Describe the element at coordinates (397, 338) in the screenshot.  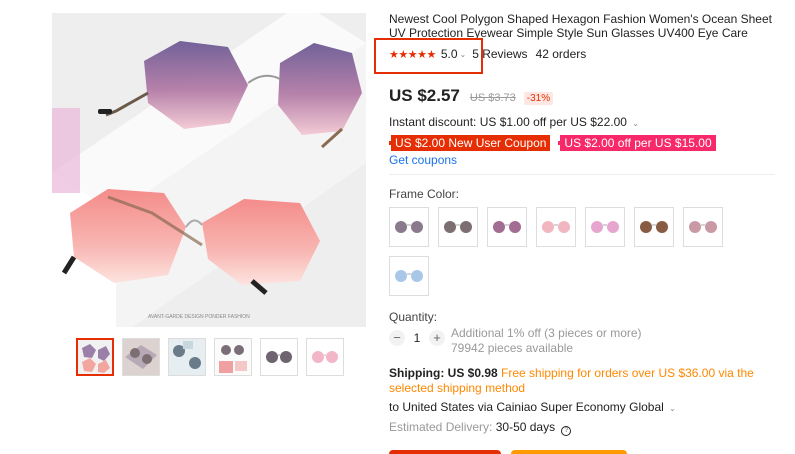
I see `decrease-quantity-button: −` at that location.